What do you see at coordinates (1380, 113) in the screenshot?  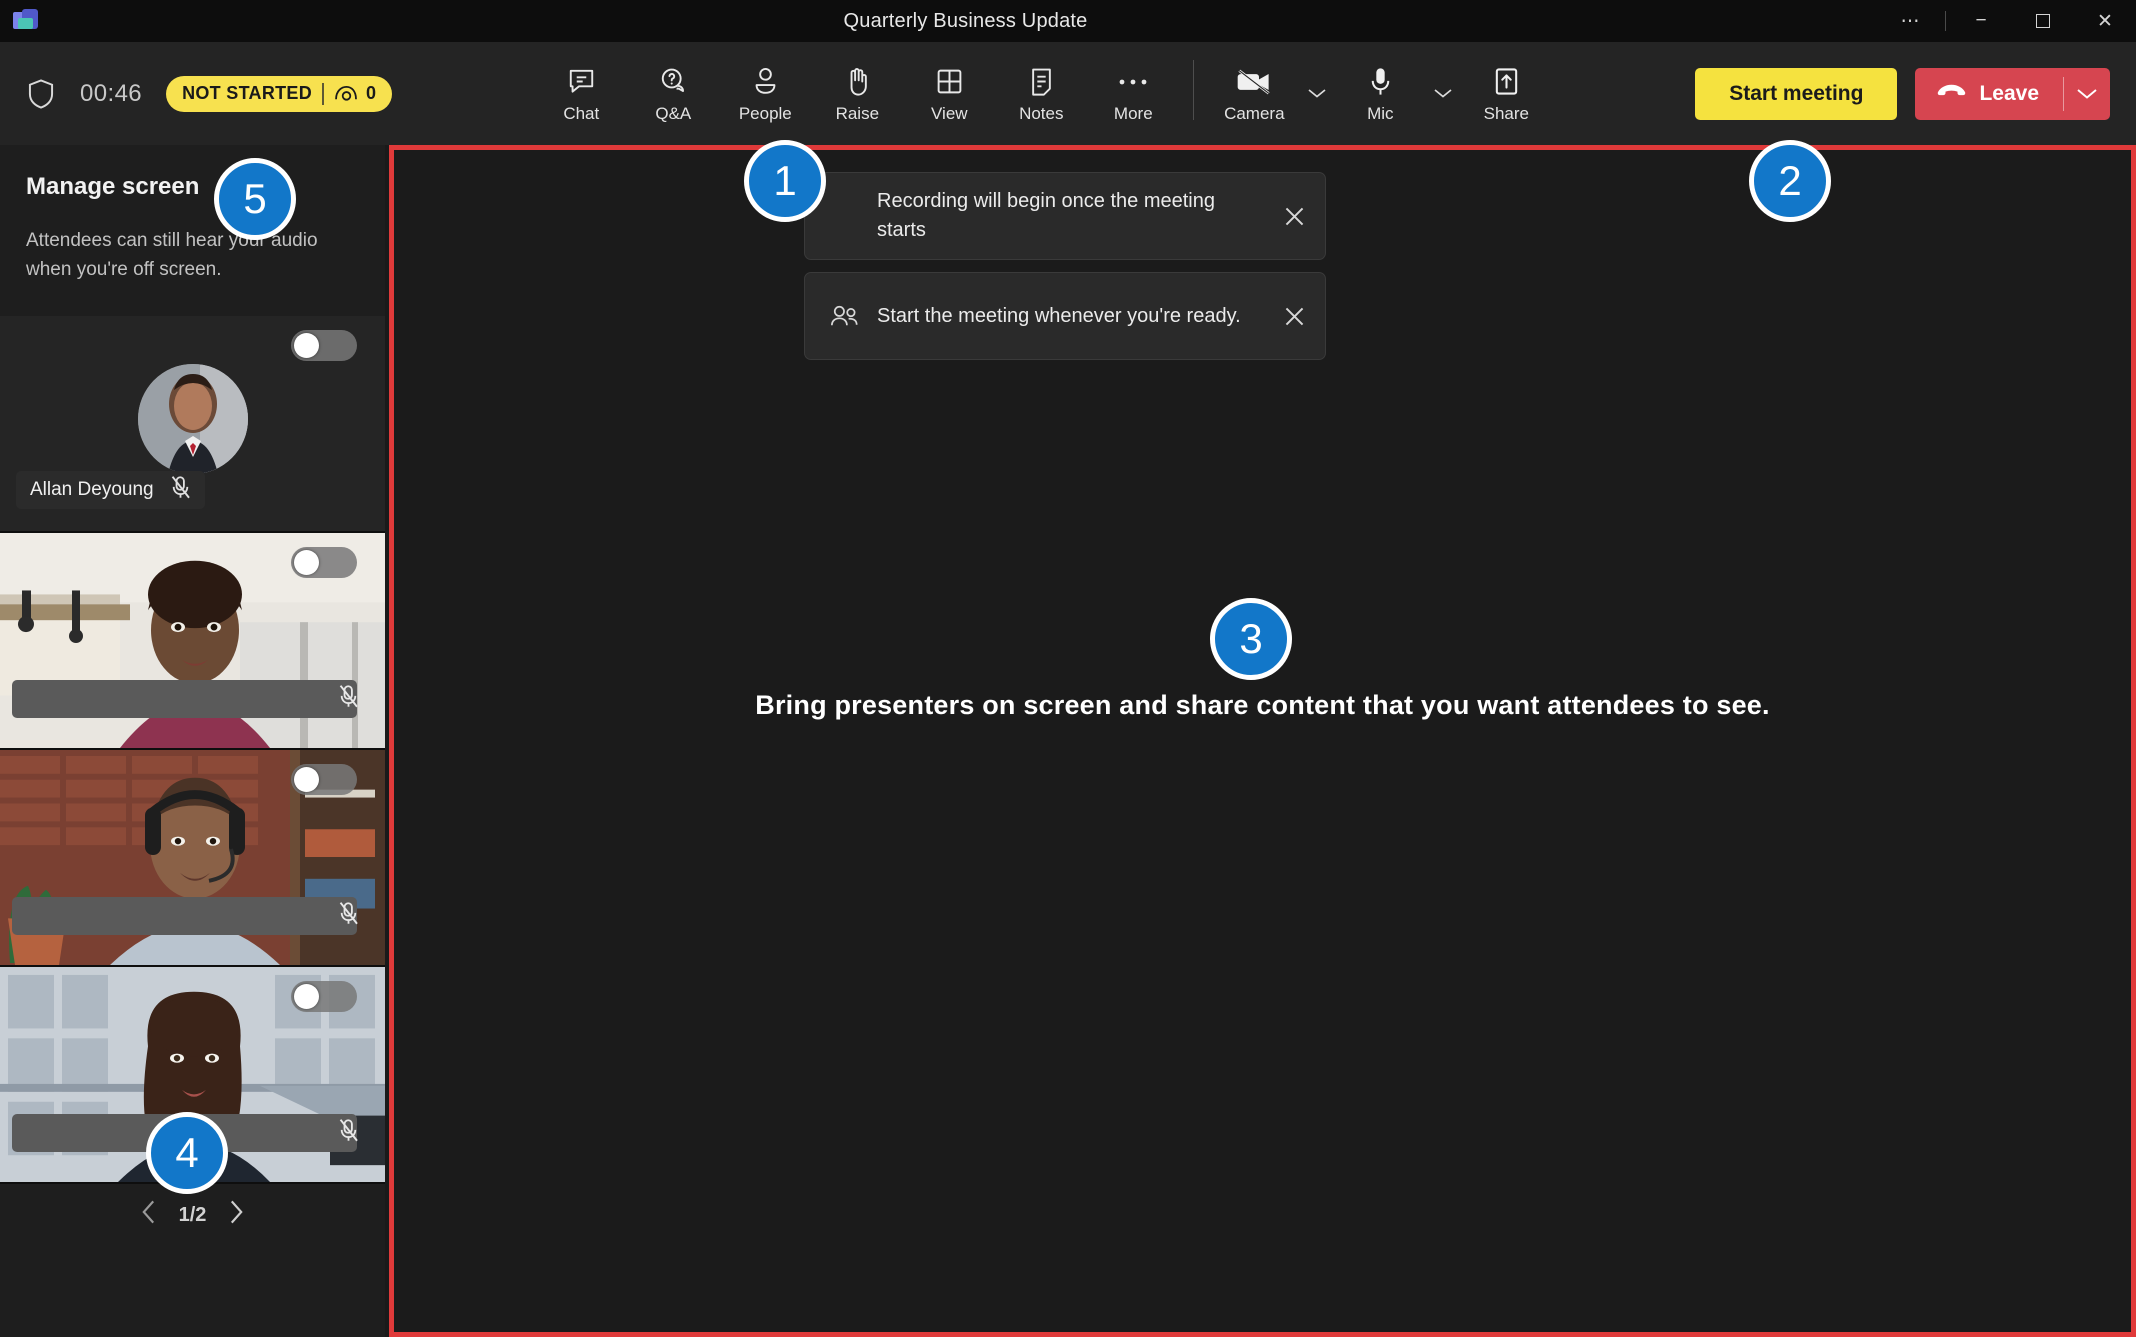 I see `toolbar-mic-label: Mic` at bounding box center [1380, 113].